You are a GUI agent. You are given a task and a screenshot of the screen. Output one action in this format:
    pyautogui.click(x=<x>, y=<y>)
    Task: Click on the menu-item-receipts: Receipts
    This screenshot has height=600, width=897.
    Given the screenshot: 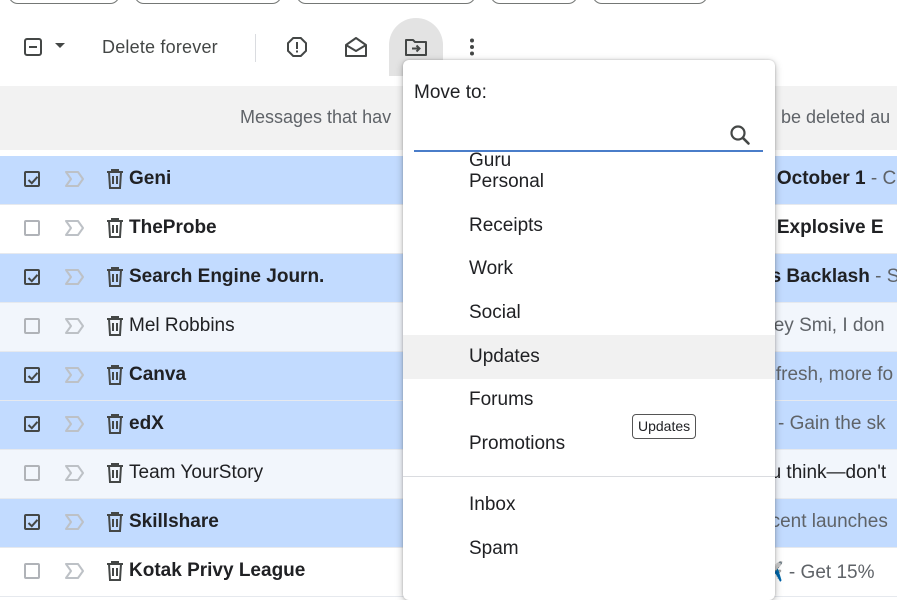 What is the action you would take?
    pyautogui.click(x=589, y=226)
    